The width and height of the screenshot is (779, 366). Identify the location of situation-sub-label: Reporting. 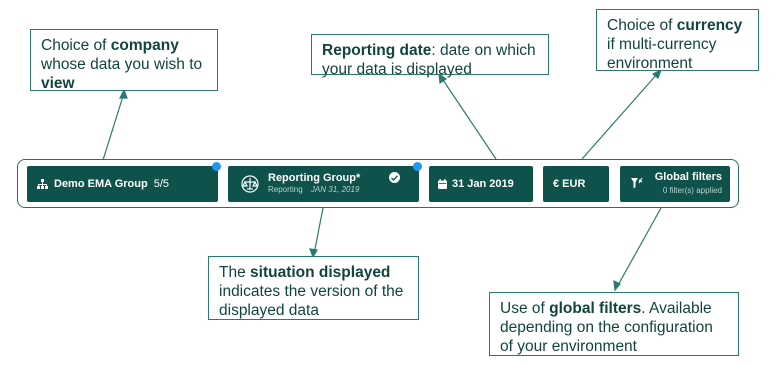
(285, 189).